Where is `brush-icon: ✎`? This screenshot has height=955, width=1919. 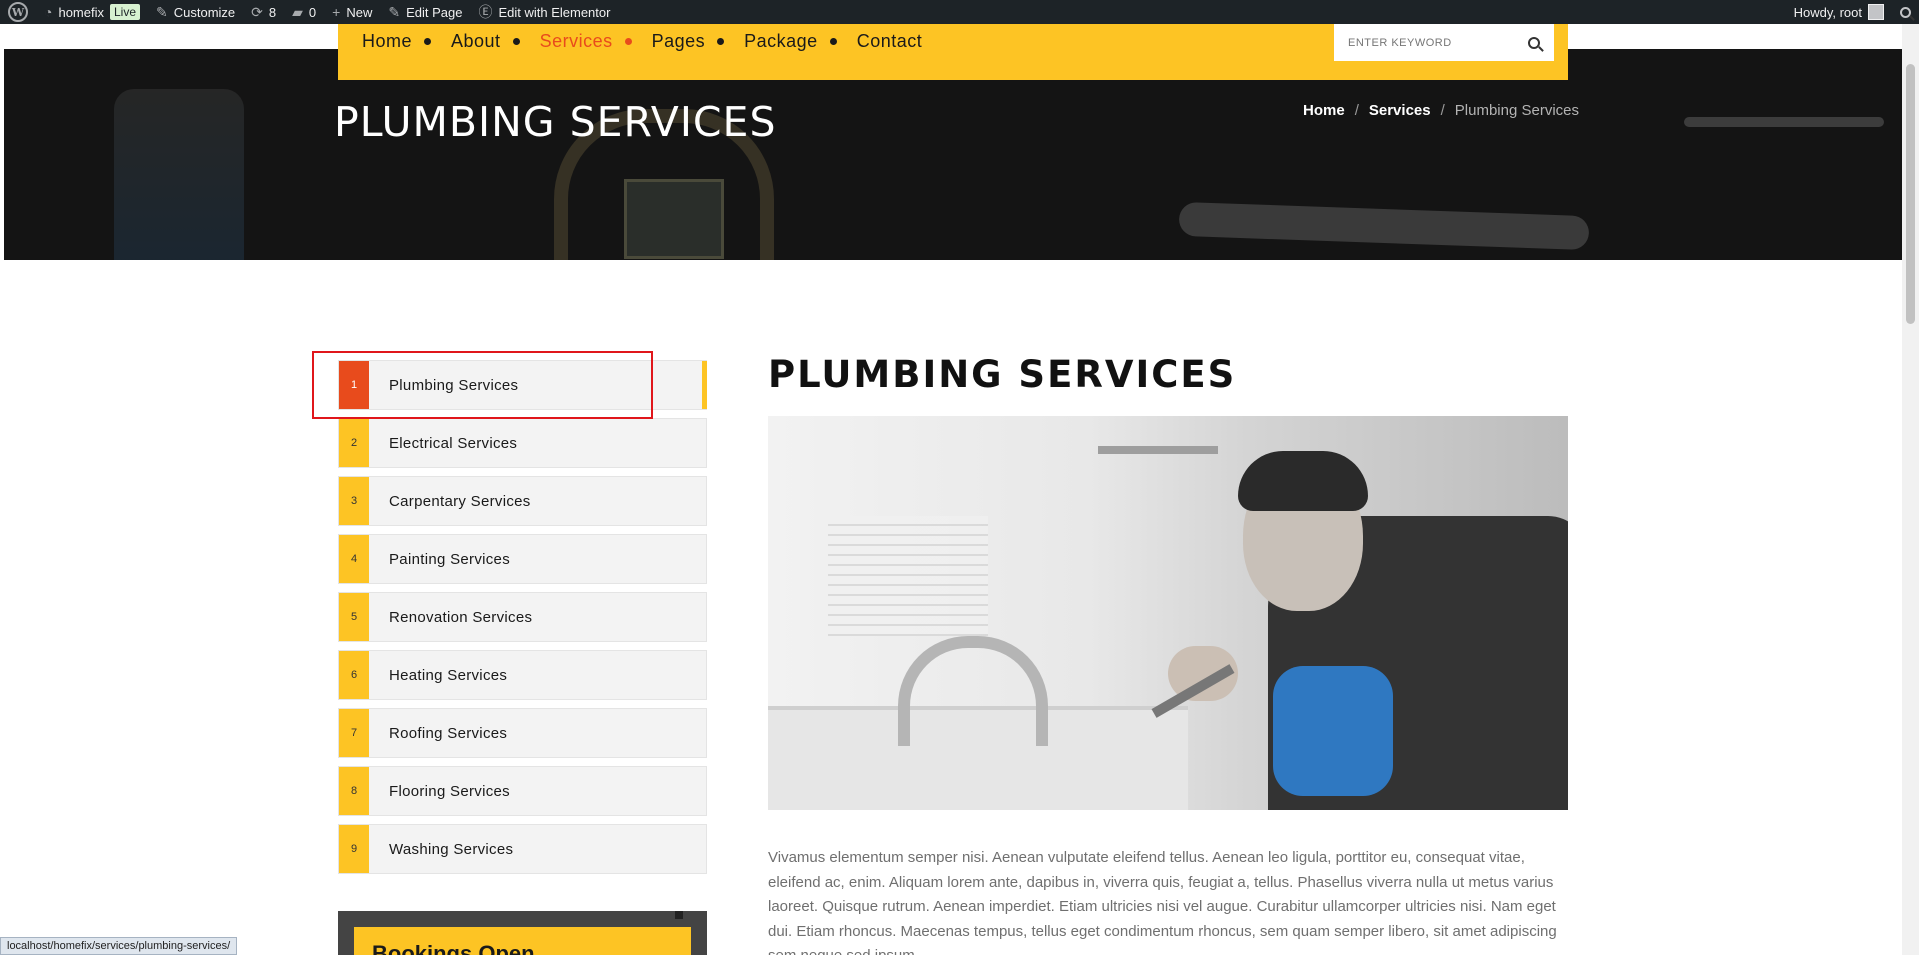 brush-icon: ✎ is located at coordinates (162, 12).